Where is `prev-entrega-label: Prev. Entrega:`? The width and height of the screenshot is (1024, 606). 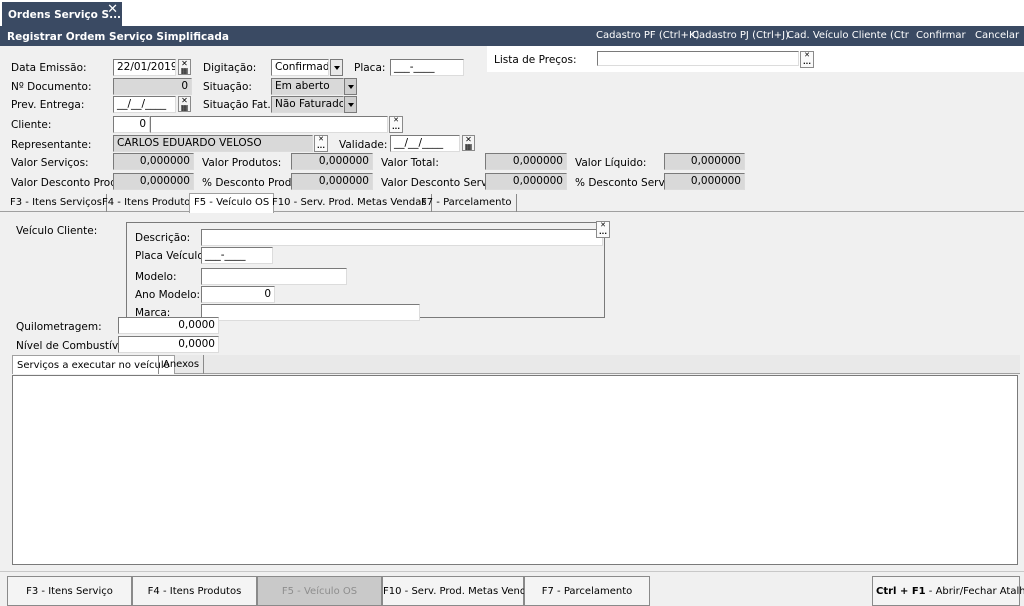 prev-entrega-label: Prev. Entrega: is located at coordinates (48, 105).